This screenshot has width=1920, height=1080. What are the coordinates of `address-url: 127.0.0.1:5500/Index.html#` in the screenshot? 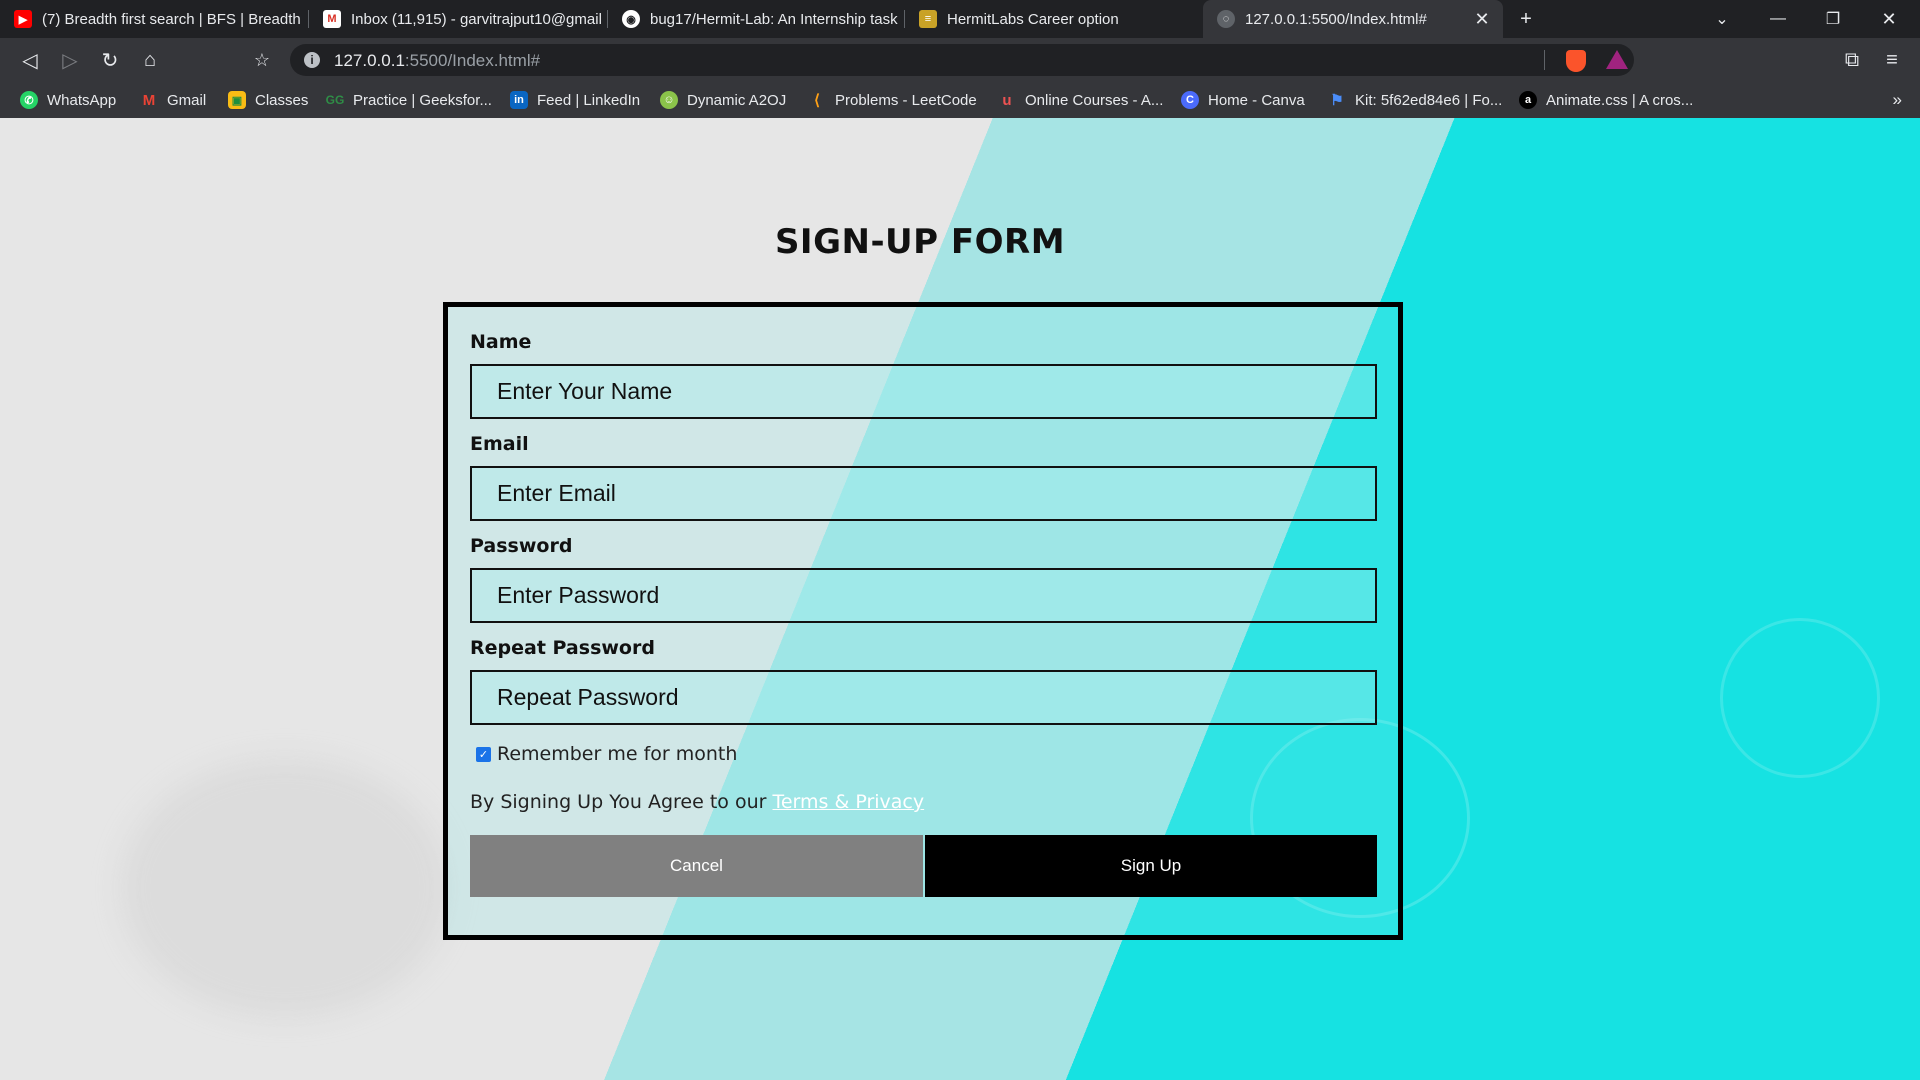 It's located at (437, 61).